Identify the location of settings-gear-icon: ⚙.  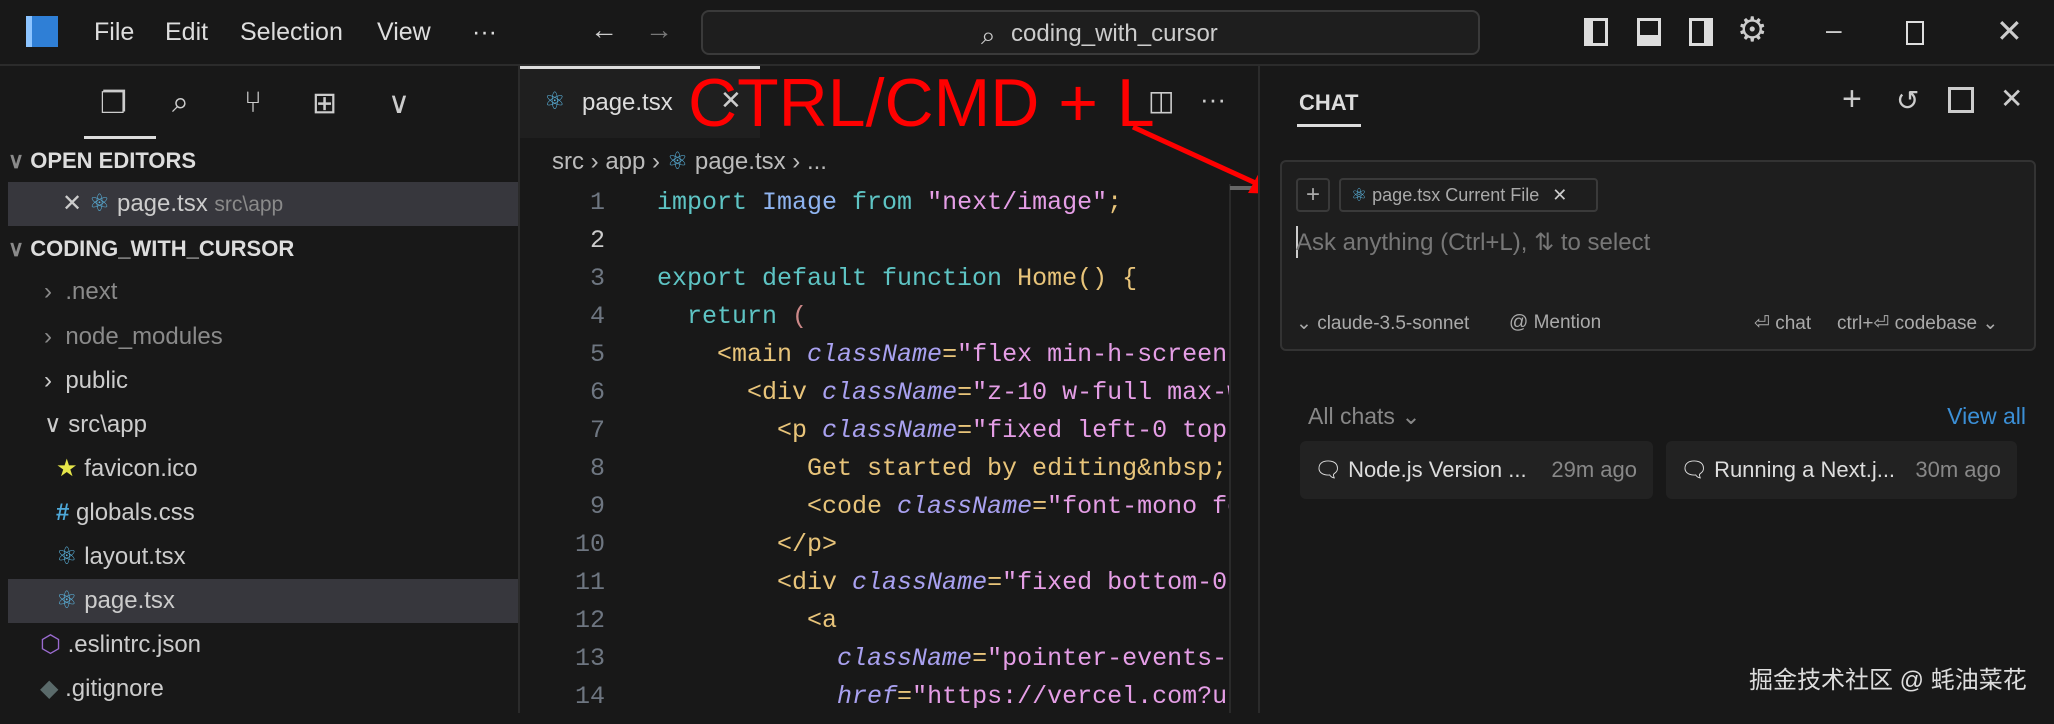
(1752, 30).